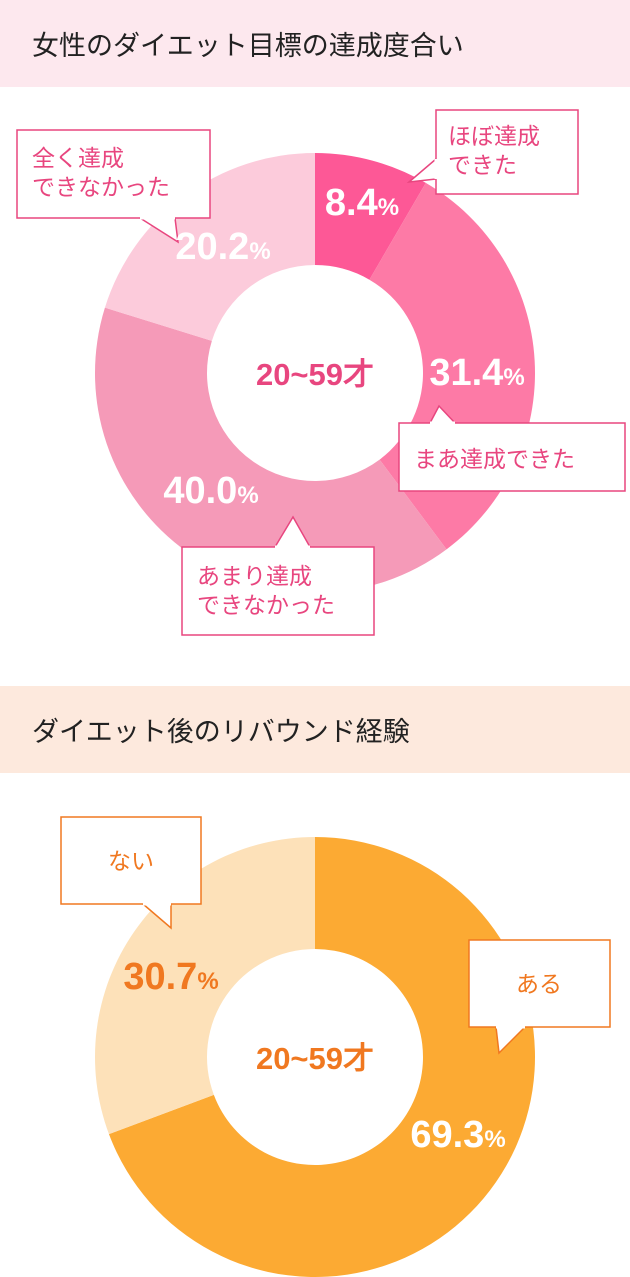 The width and height of the screenshot is (630, 1277). What do you see at coordinates (539, 985) in the screenshot?
I see `callout-label: ある` at bounding box center [539, 985].